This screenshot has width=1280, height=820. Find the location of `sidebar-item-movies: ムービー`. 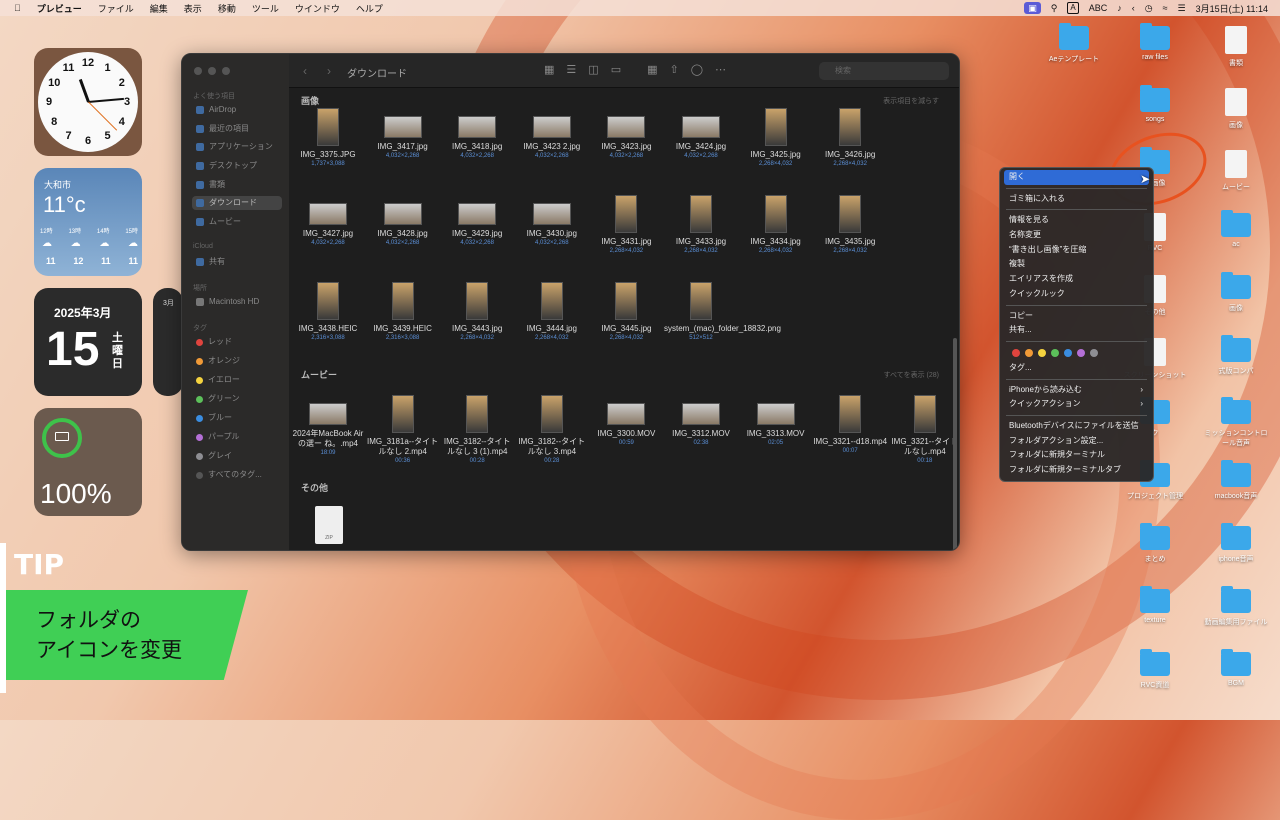

sidebar-item-movies: ムービー is located at coordinates (237, 222).